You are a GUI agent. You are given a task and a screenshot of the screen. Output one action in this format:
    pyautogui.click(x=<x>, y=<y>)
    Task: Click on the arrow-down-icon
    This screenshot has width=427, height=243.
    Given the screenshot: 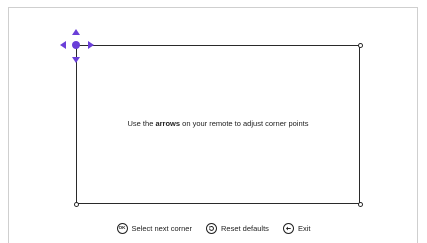 What is the action you would take?
    pyautogui.click(x=76, y=60)
    